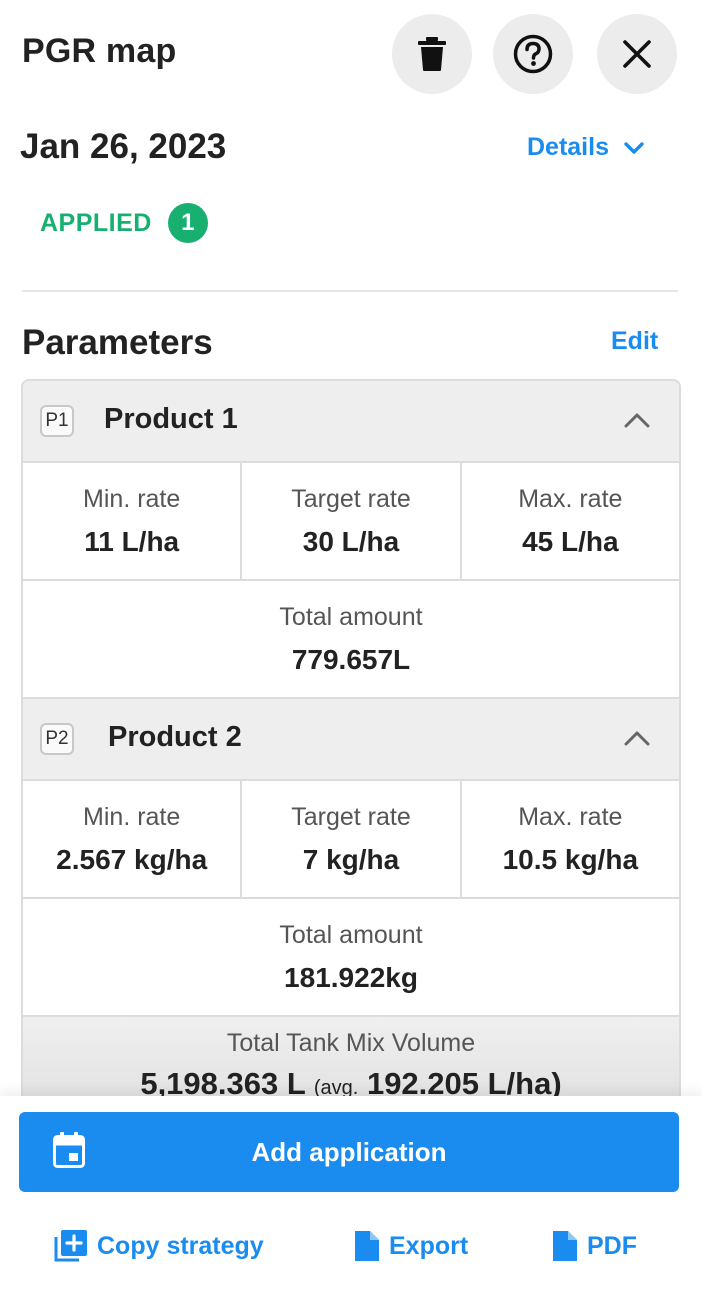 The width and height of the screenshot is (702, 1296). Describe the element at coordinates (57, 421) in the screenshot. I see `product-badge: P1` at that location.